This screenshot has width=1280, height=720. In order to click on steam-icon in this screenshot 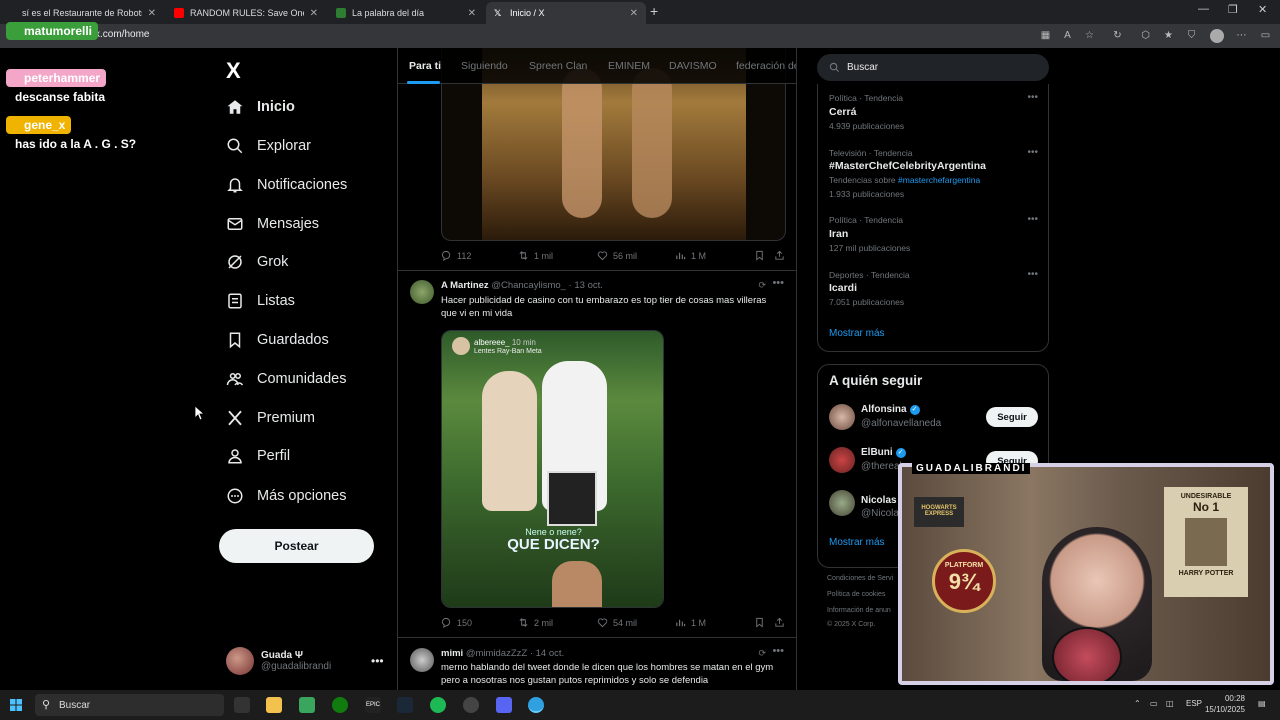, I will do `click(405, 705)`.